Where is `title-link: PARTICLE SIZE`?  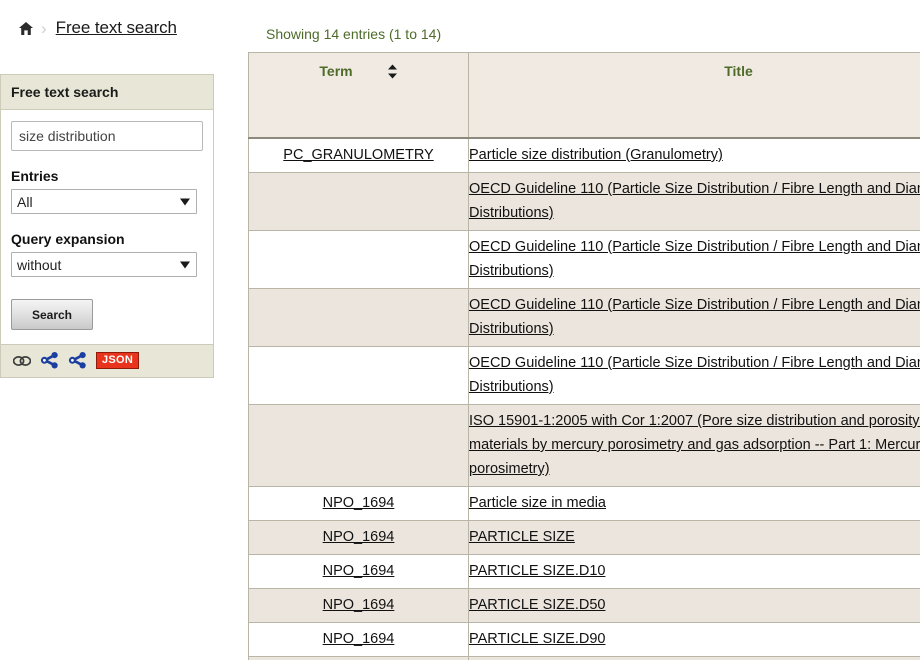
title-link: PARTICLE SIZE is located at coordinates (522, 537).